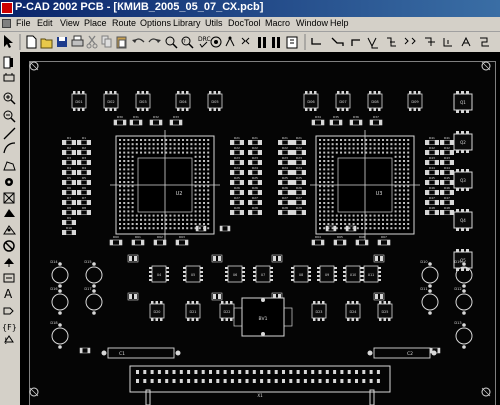 The image size is (500, 405). I want to click on redo-icon, so click(154, 40).